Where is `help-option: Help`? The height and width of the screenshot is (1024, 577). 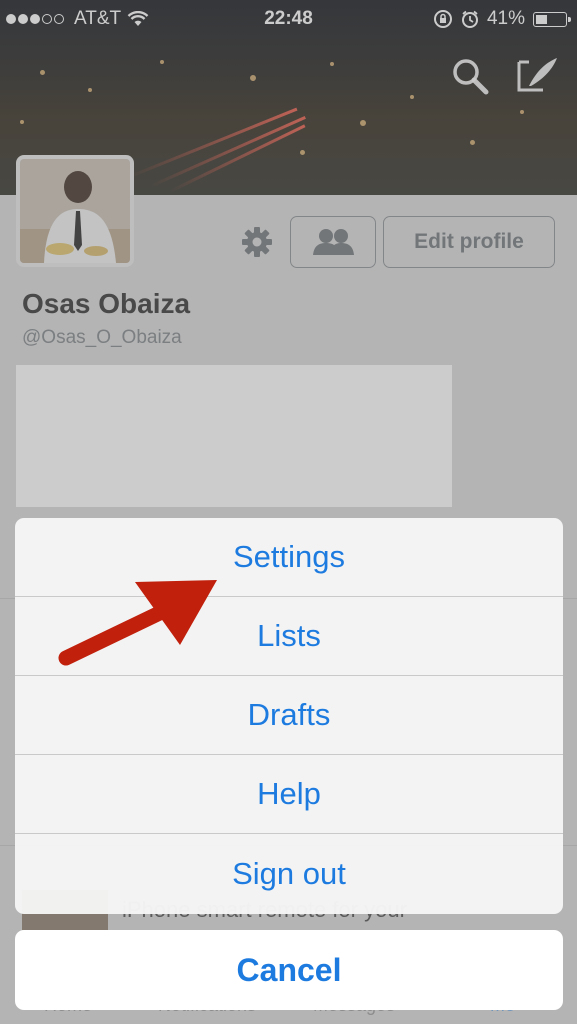 help-option: Help is located at coordinates (289, 794).